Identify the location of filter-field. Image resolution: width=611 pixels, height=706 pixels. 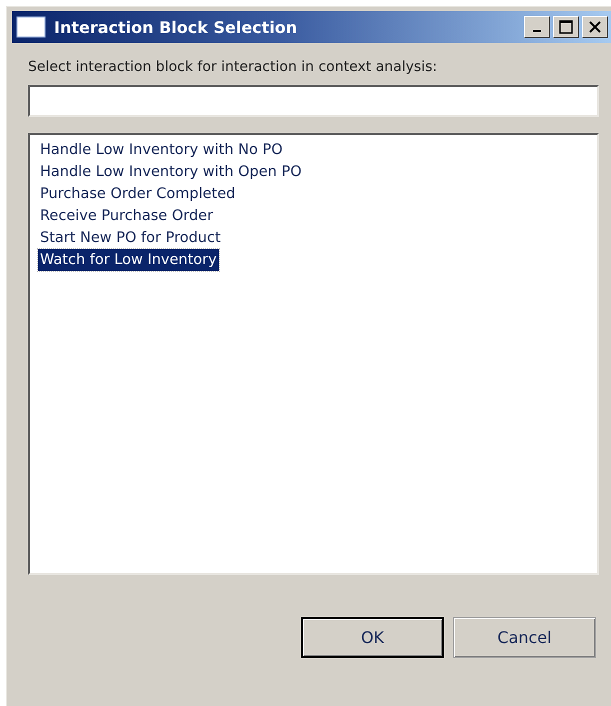
(313, 101).